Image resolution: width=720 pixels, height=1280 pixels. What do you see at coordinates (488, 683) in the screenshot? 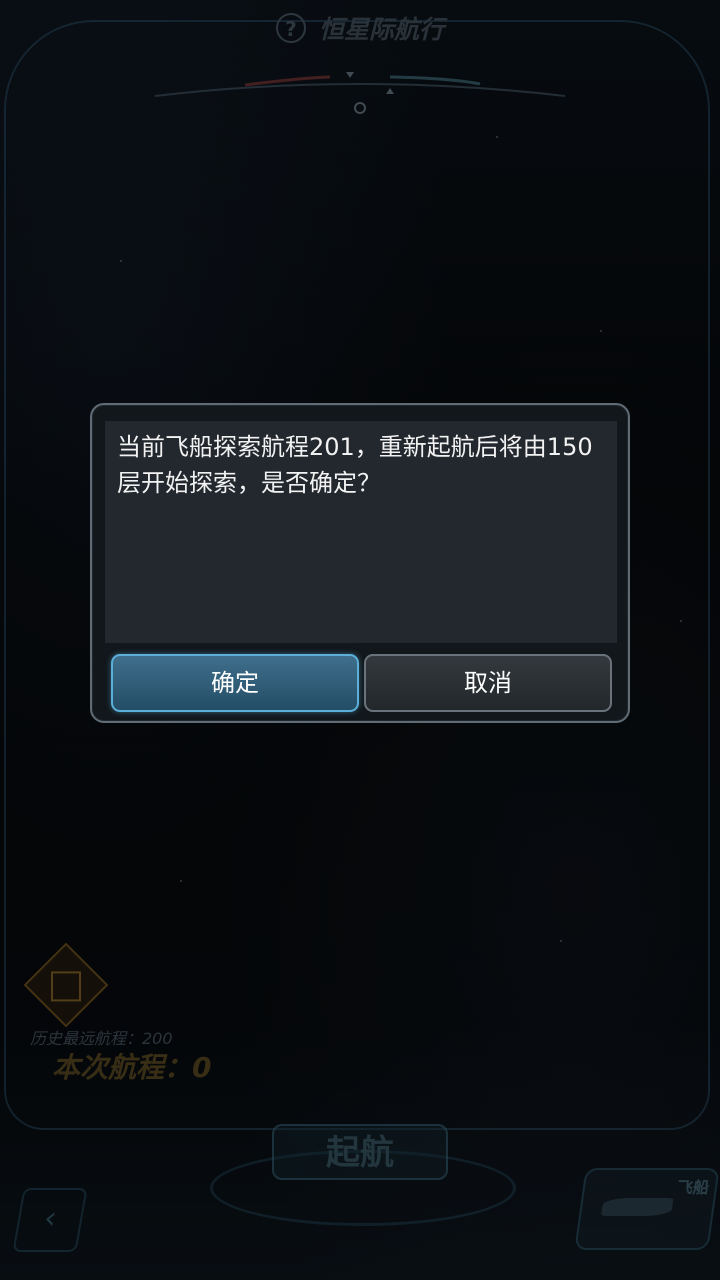
I see `cancel-button: 取消` at bounding box center [488, 683].